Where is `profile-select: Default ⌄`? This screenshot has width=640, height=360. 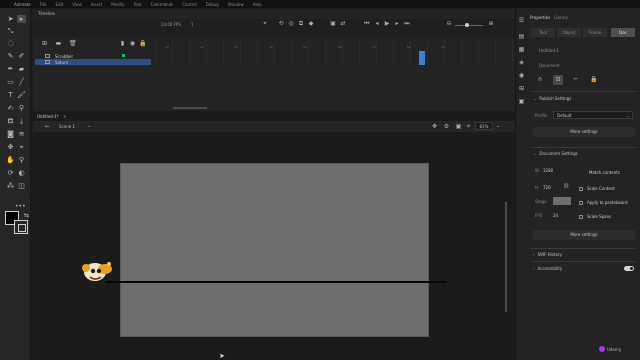 profile-select: Default ⌄ is located at coordinates (593, 115).